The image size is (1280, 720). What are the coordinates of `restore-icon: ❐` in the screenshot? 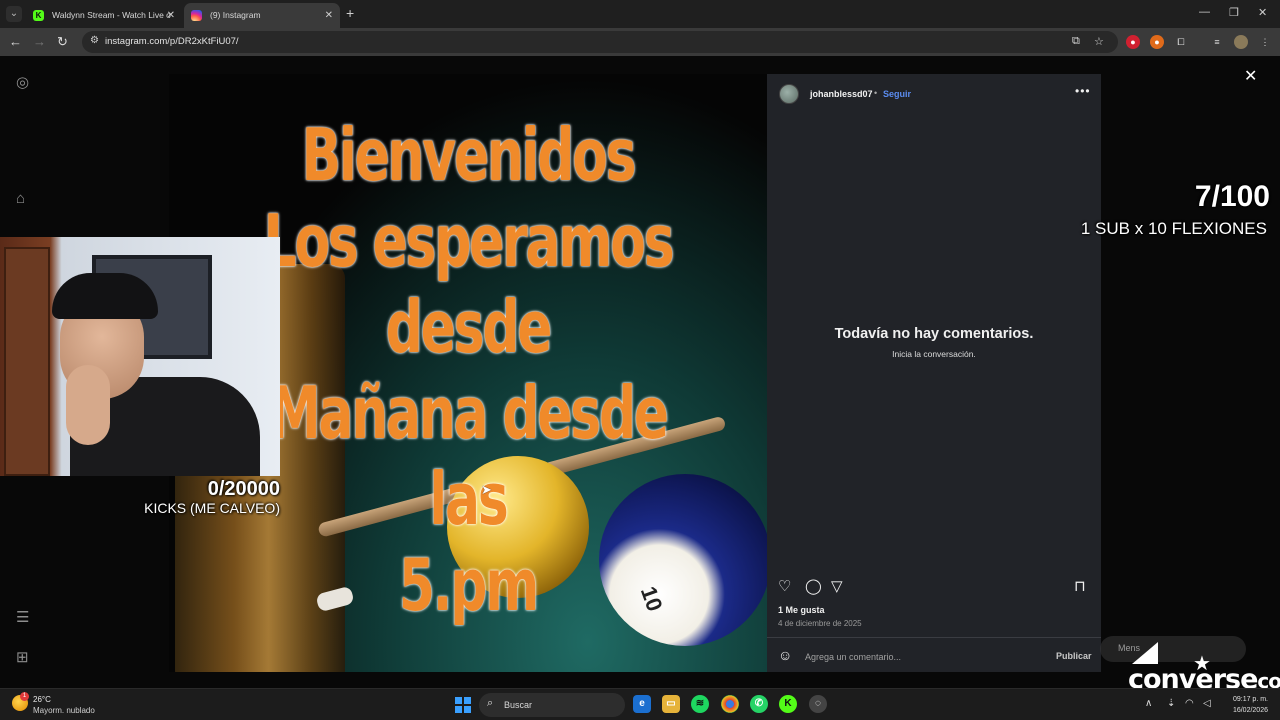 It's located at (1234, 12).